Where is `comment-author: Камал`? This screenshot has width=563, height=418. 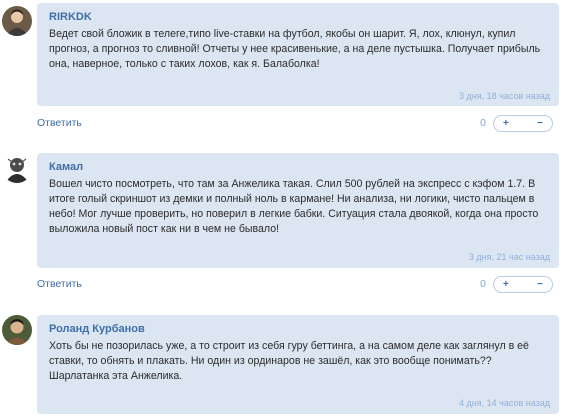 comment-author: Камал is located at coordinates (66, 167).